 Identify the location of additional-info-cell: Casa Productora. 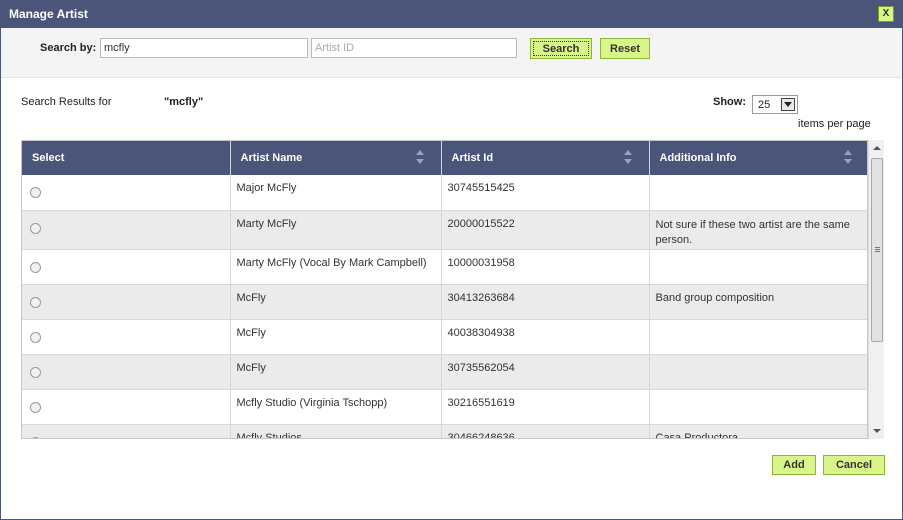
(758, 431).